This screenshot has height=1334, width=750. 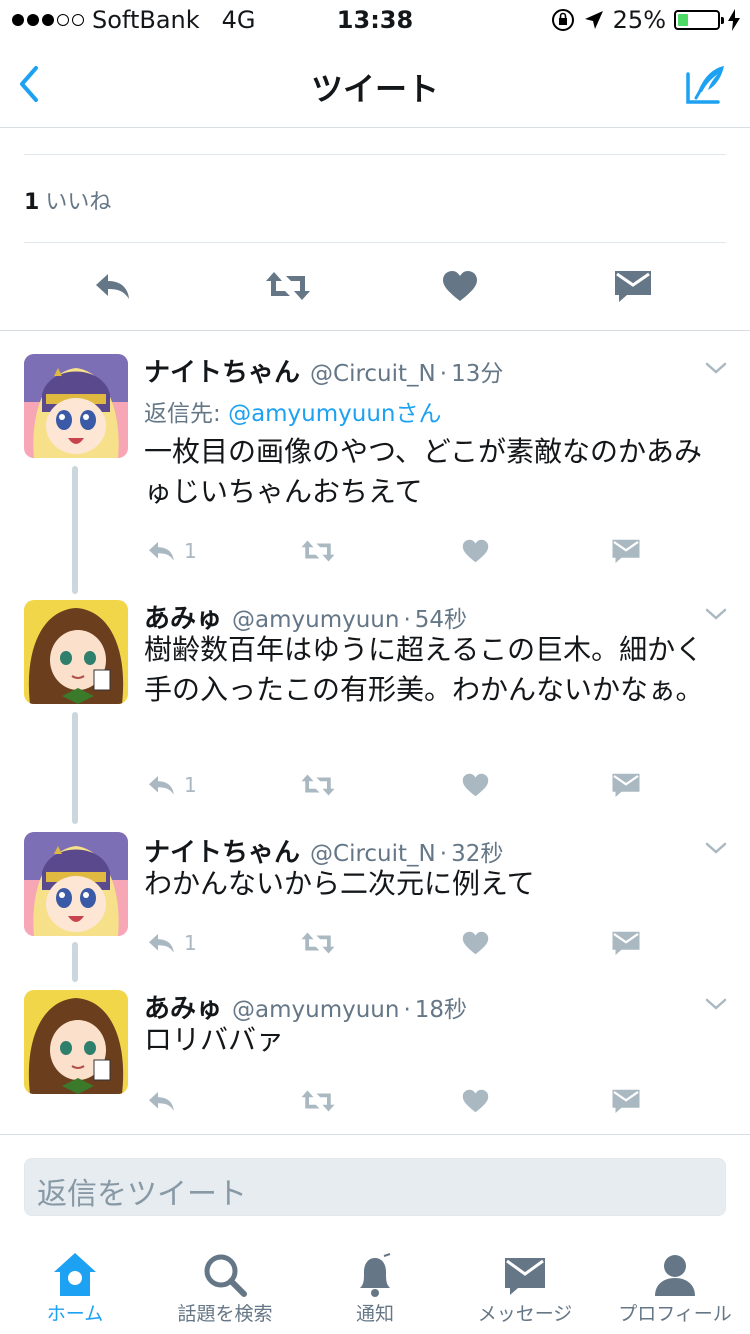 I want to click on profile-icon, so click(x=675, y=1275).